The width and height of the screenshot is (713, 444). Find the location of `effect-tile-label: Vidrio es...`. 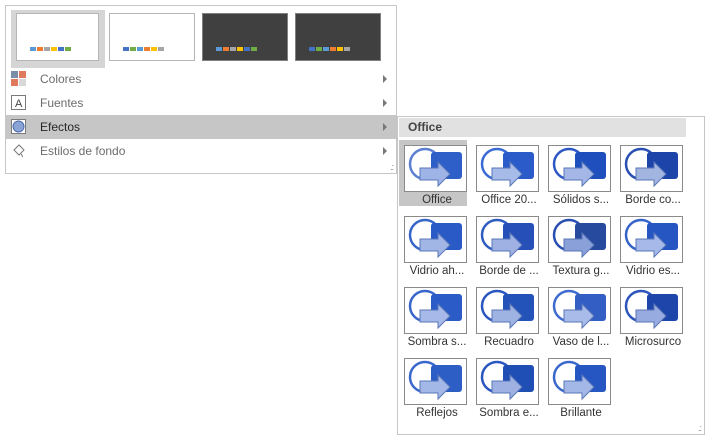

effect-tile-label: Vidrio es... is located at coordinates (653, 271).